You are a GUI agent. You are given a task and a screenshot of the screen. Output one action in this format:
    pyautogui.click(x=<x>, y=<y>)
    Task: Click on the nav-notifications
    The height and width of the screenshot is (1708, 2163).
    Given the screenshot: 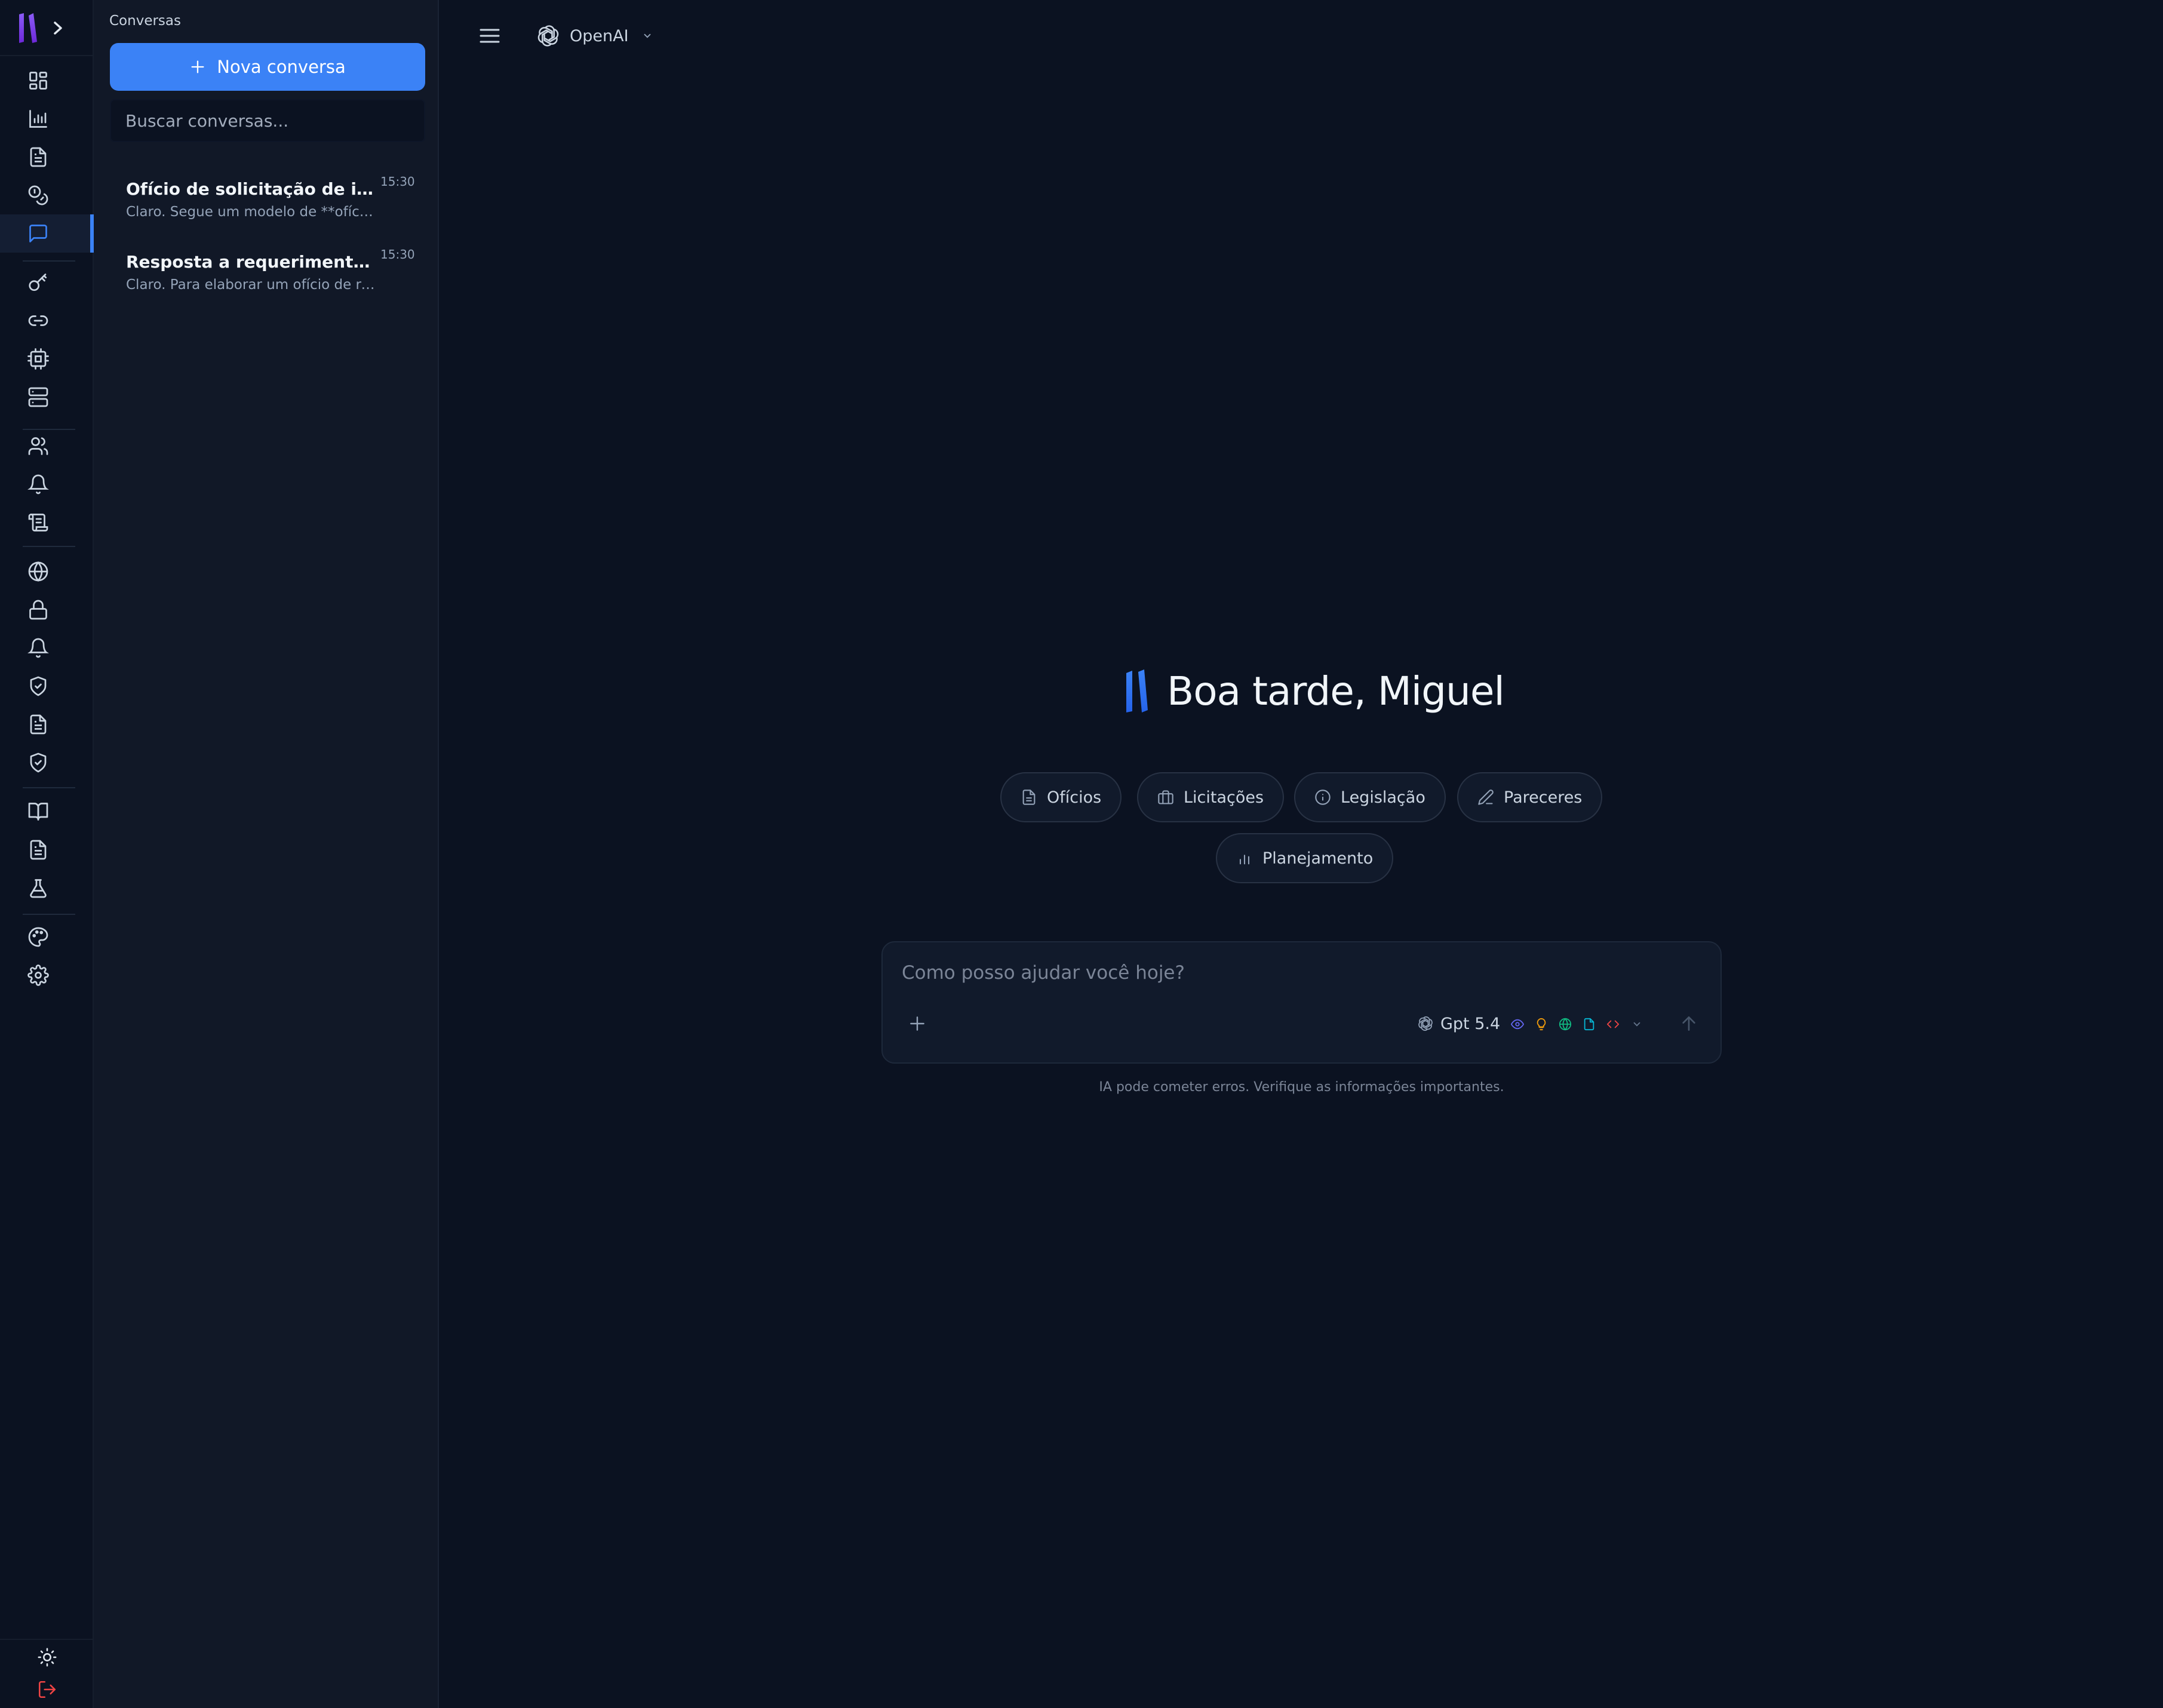 What is the action you would take?
    pyautogui.click(x=47, y=484)
    